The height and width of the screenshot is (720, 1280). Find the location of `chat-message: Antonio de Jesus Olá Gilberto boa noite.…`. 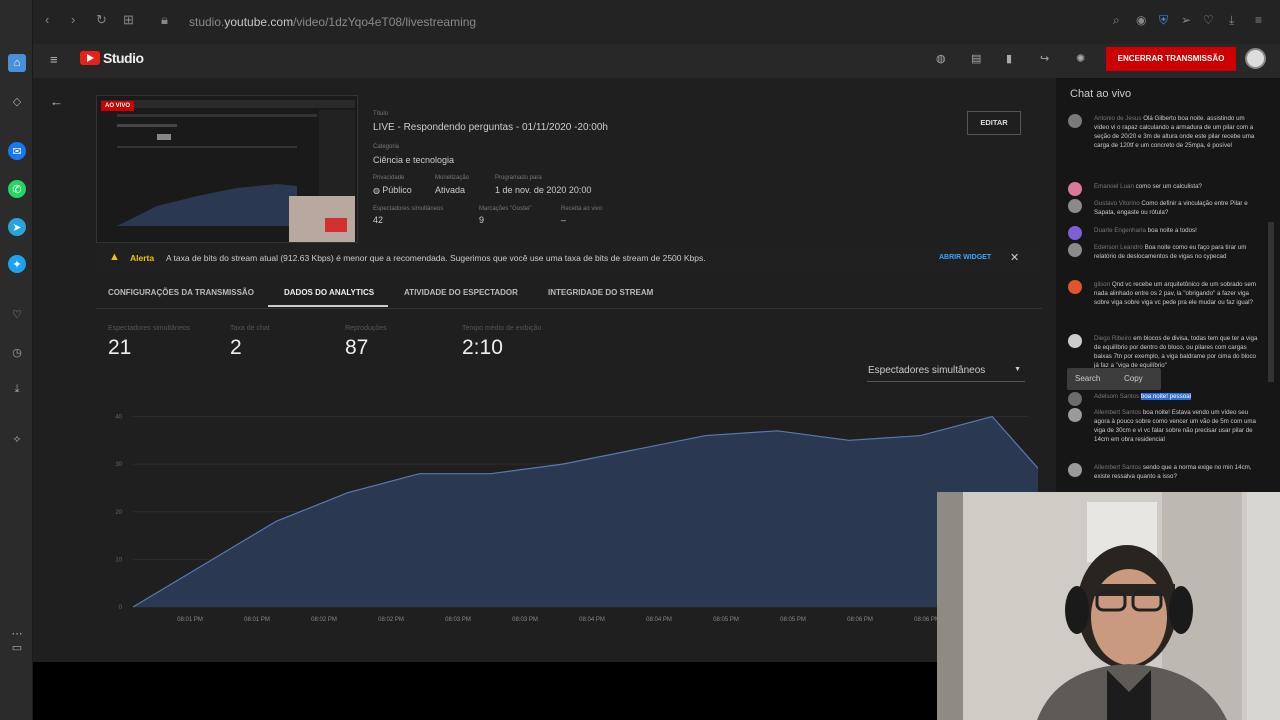

chat-message: Antonio de Jesus Olá Gilberto boa noite.… is located at coordinates (1163, 132).